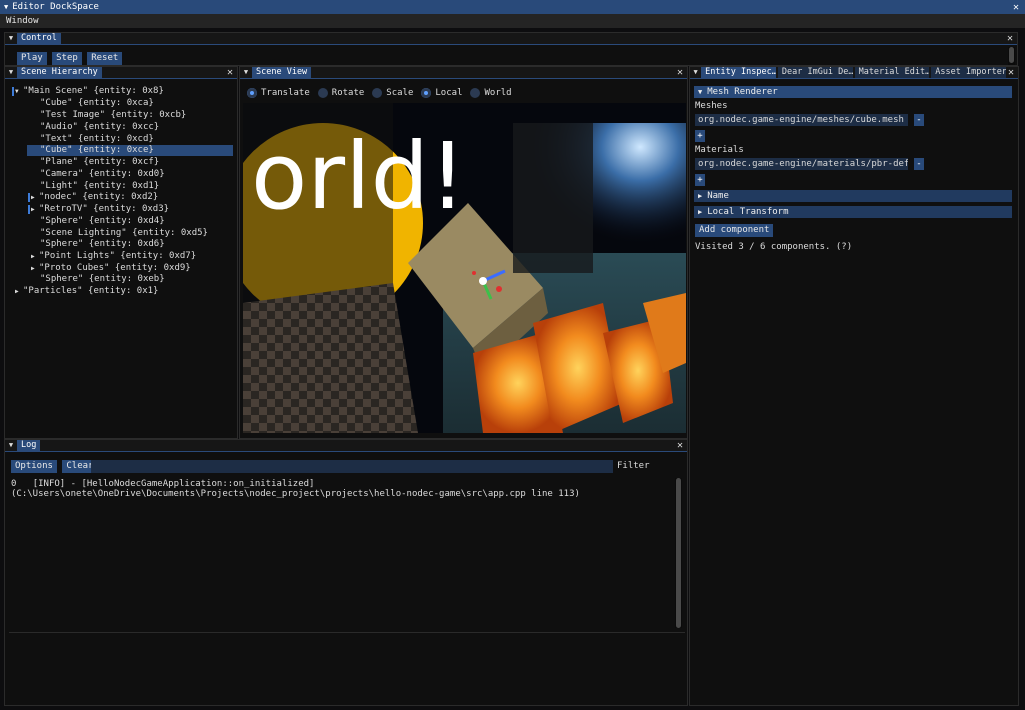 This screenshot has width=1025, height=710. Describe the element at coordinates (801, 120) in the screenshot. I see `mesh-path-field: org.nodec.game-engine/meshes/cube.mesh` at that location.